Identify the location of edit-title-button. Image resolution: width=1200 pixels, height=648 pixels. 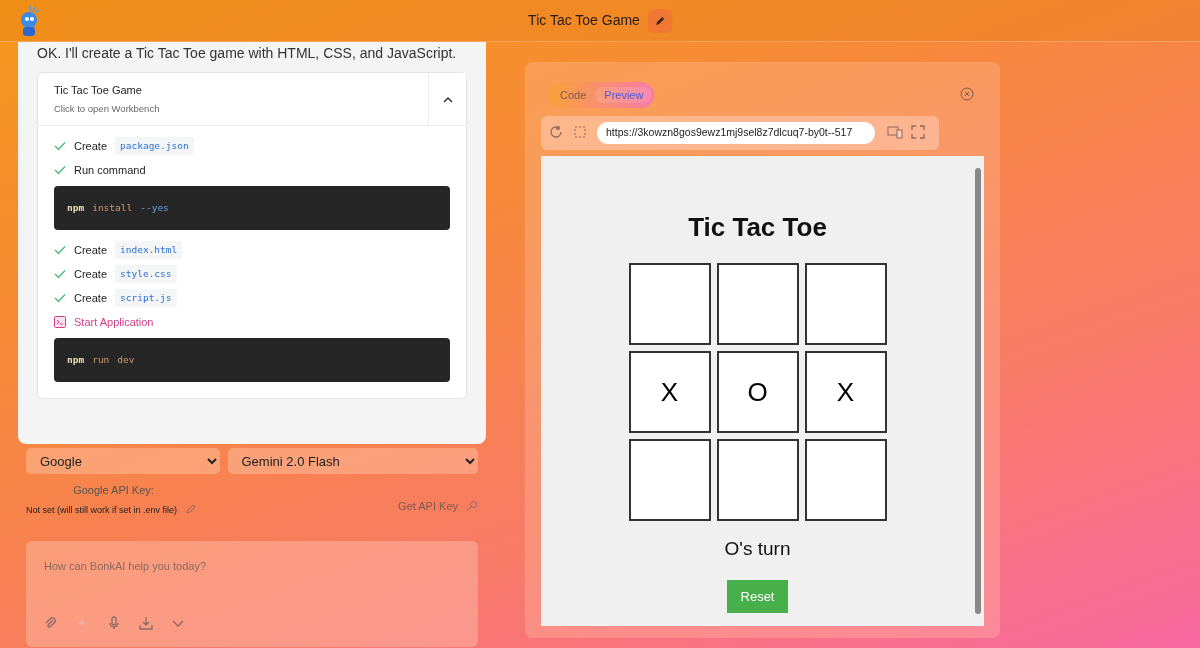
(659, 20).